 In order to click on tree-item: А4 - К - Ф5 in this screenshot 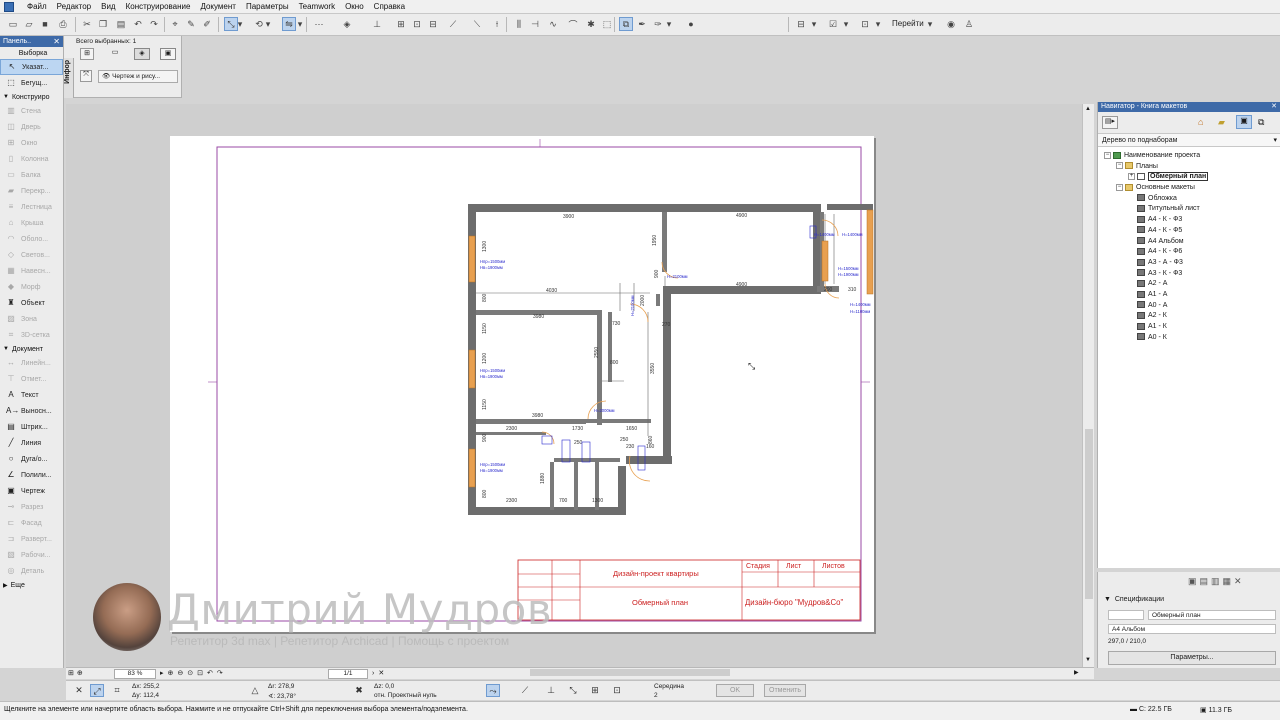, I will do `click(1189, 231)`.